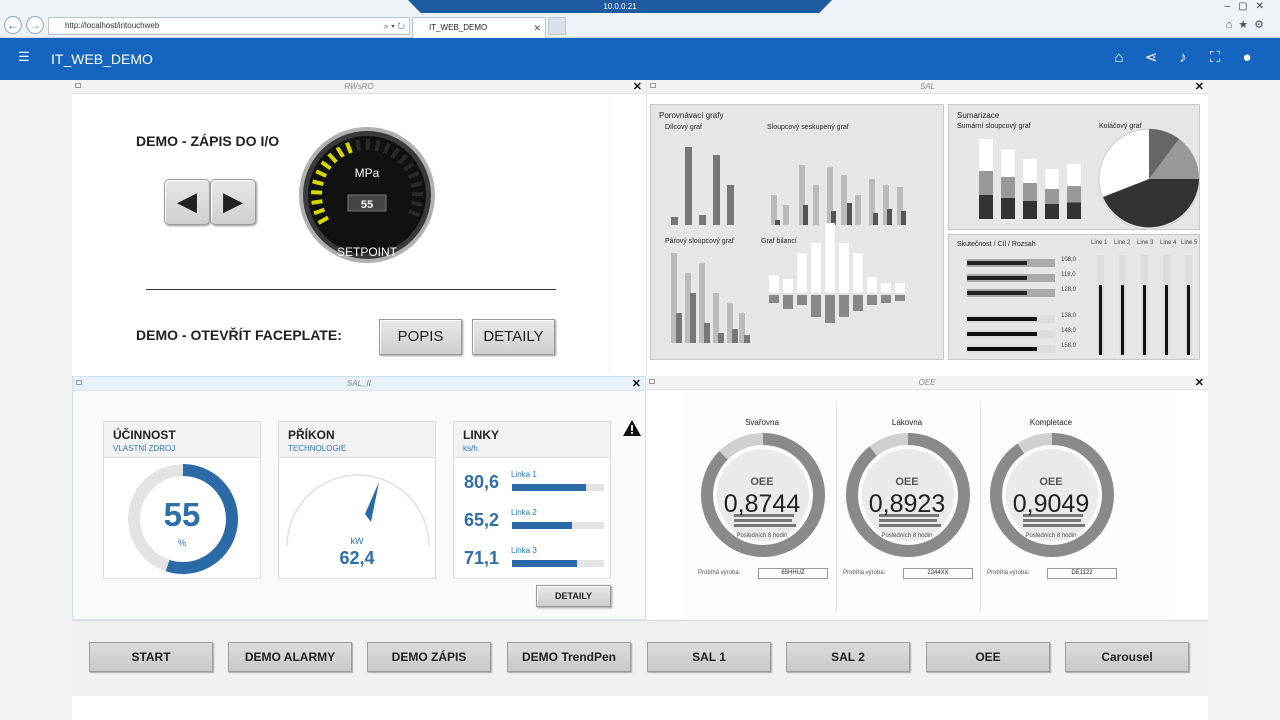 The width and height of the screenshot is (1280, 720). I want to click on ucinnost-card: ÚČINNOST VLASTNÍ ZDROJ 55 %, so click(182, 500).